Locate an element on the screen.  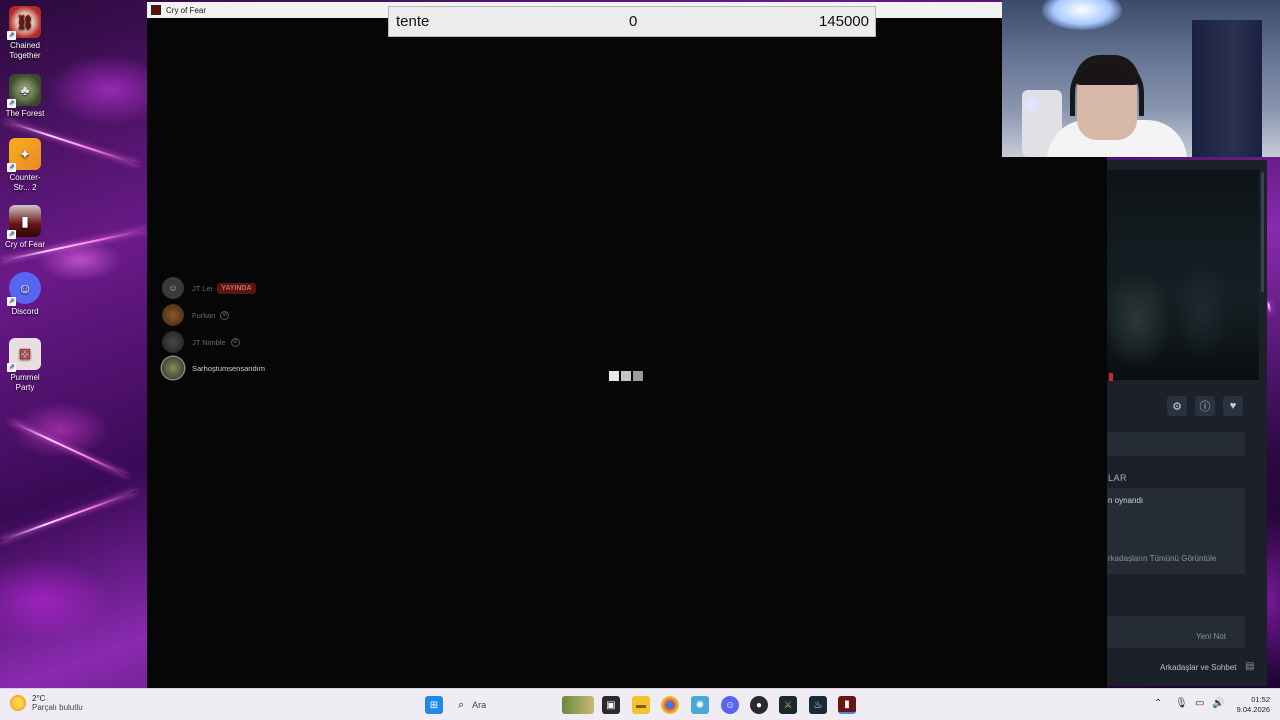
stream-goal-bar: tente 0 145000 is located at coordinates (632, 21).